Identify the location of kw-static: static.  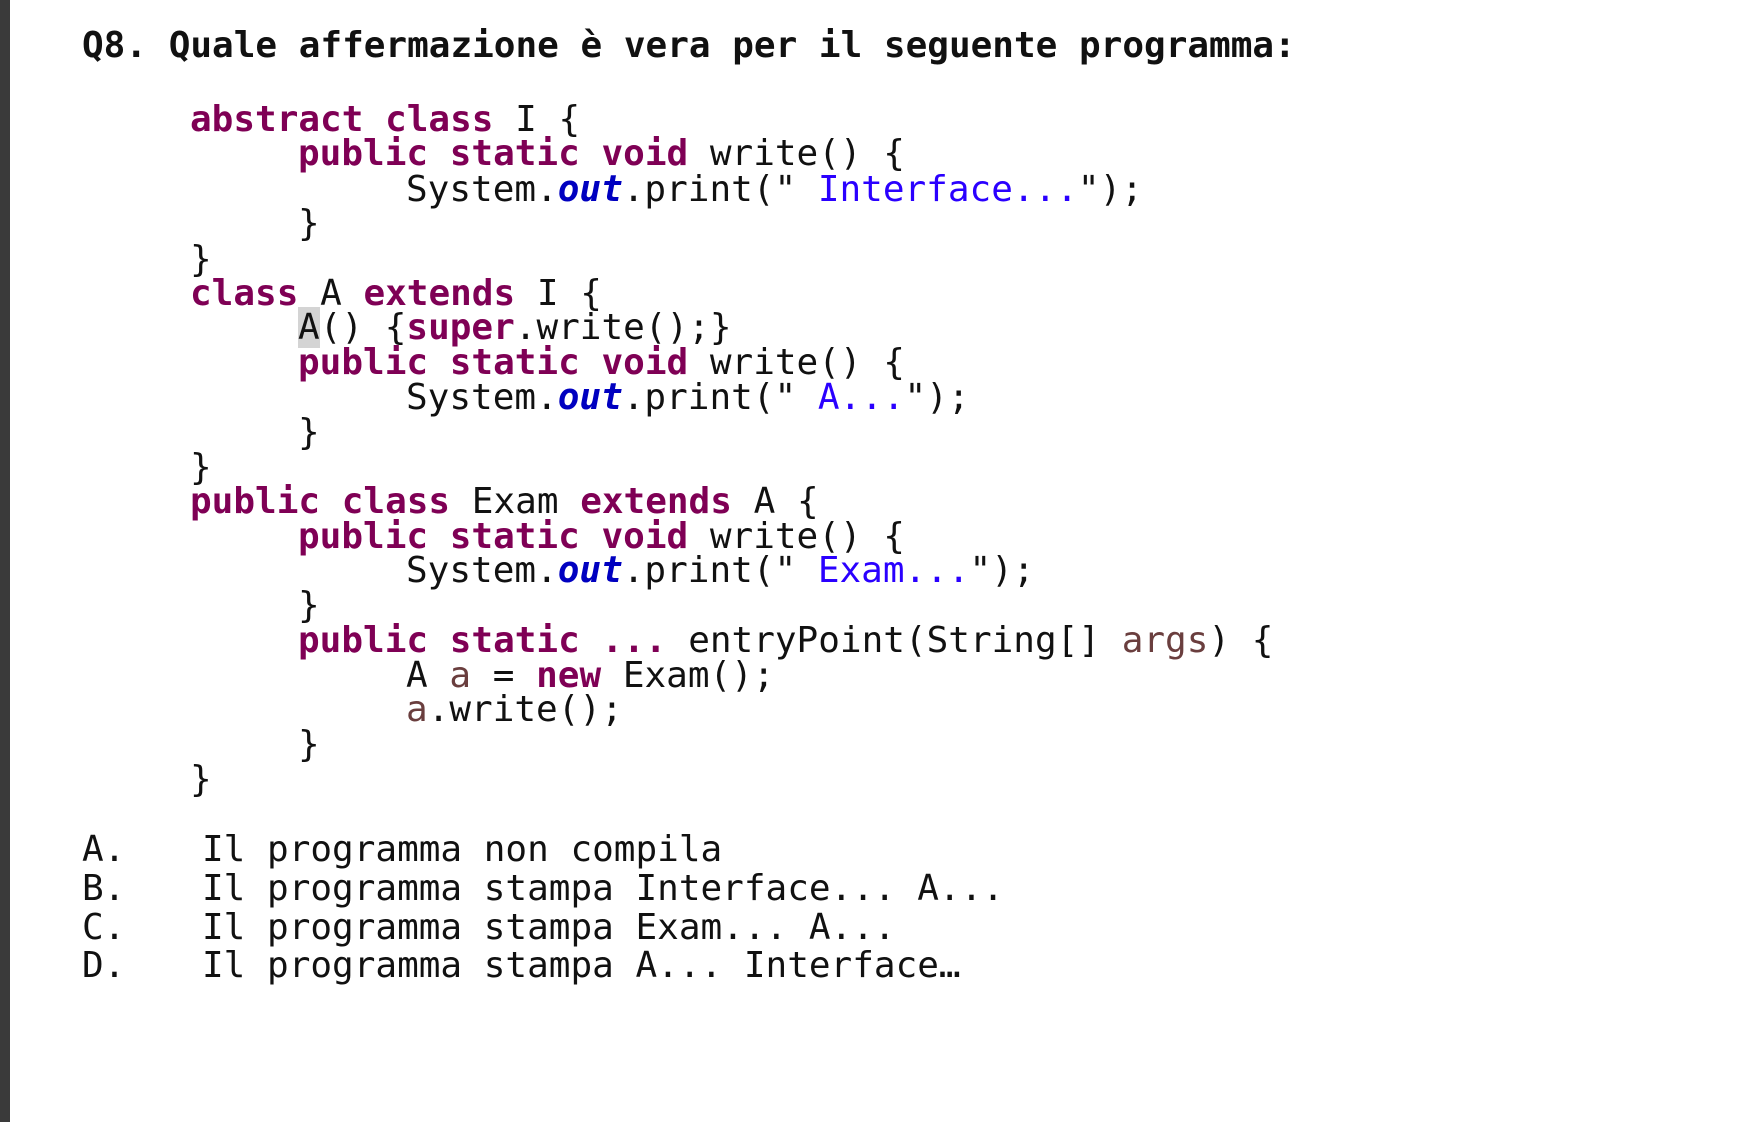
(514, 153).